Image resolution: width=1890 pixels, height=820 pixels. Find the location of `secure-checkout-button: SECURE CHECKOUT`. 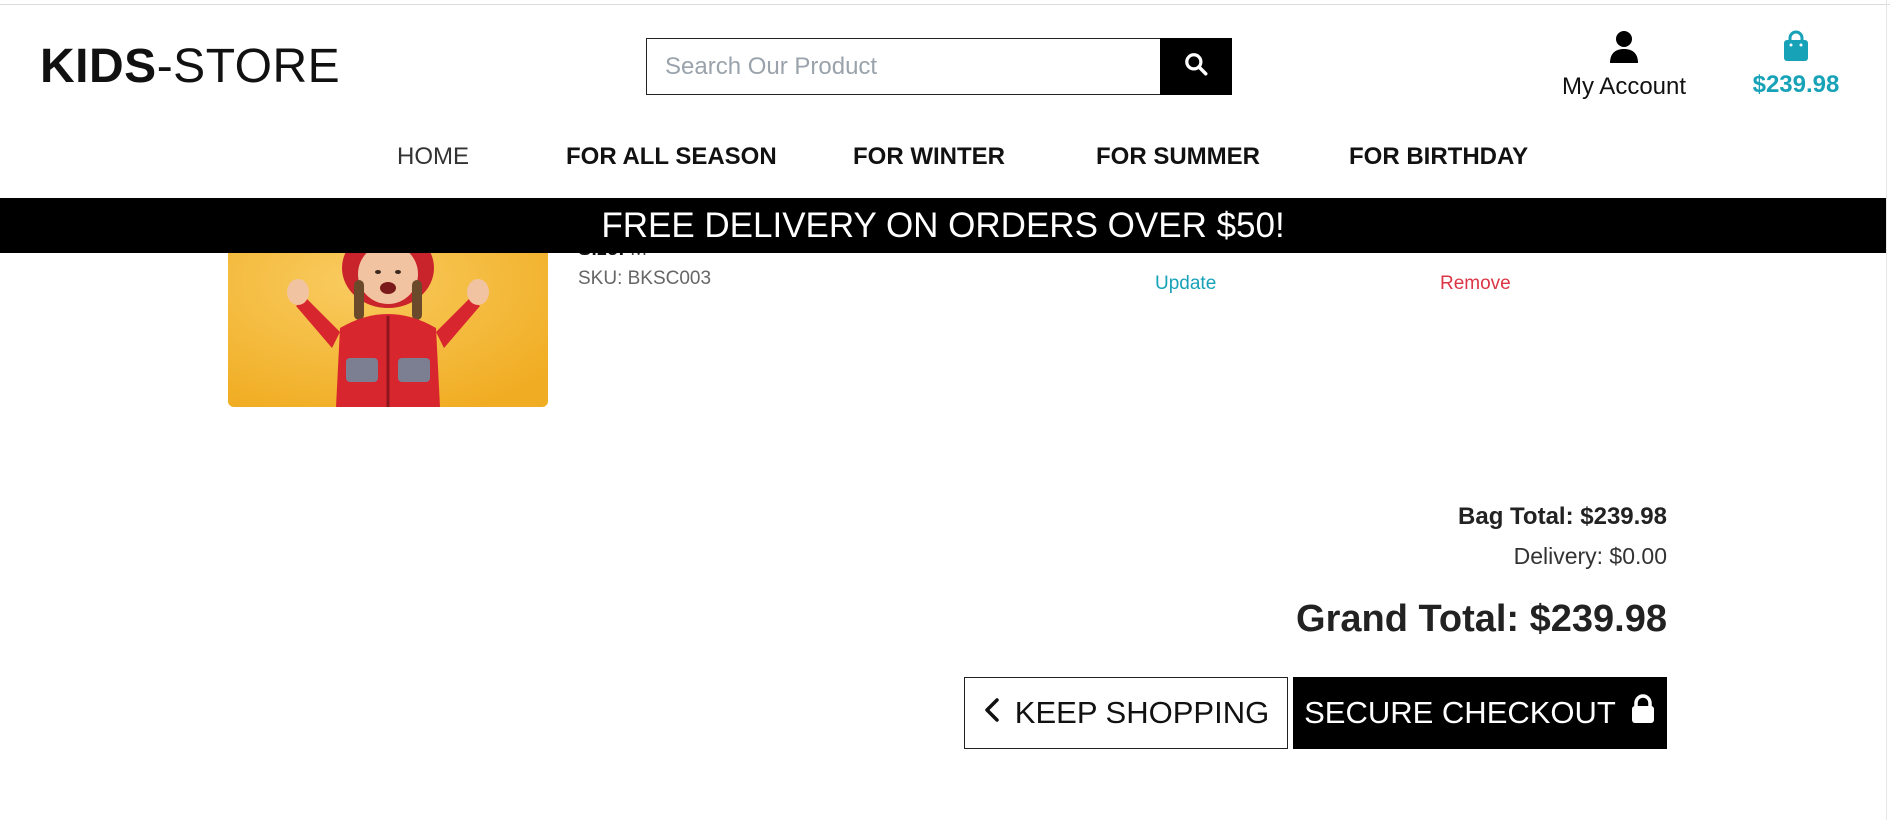

secure-checkout-button: SECURE CHECKOUT is located at coordinates (1480, 713).